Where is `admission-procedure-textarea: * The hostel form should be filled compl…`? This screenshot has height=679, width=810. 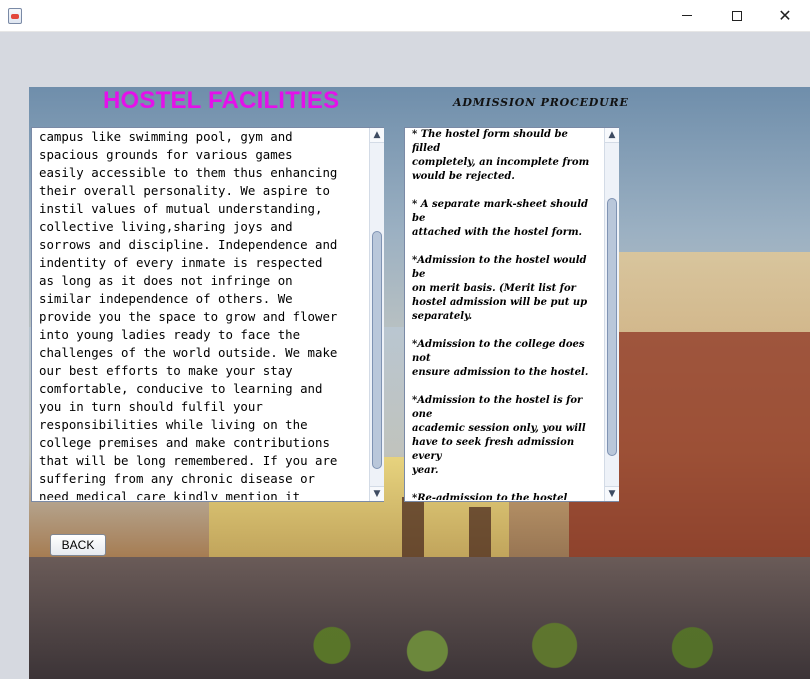 admission-procedure-textarea: * The hostel form should be filled compl… is located at coordinates (511, 314).